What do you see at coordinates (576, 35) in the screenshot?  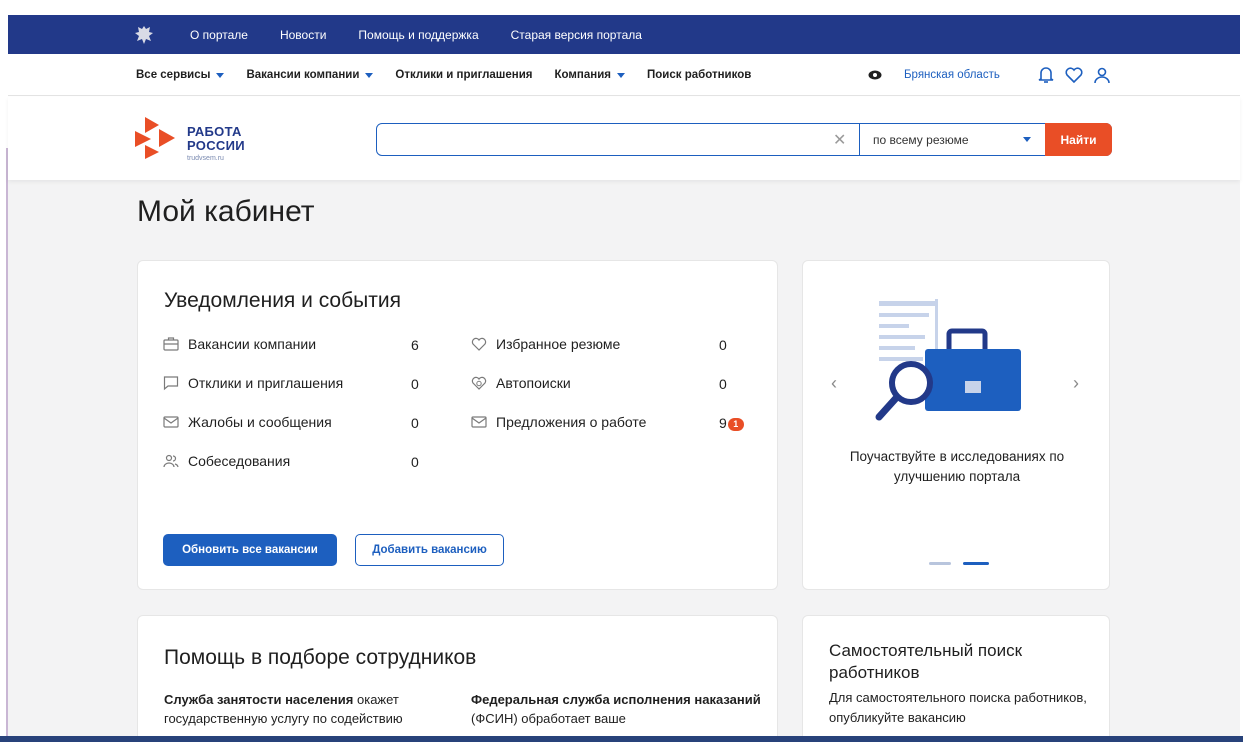 I see `top-link-old-version: Старая версия портала` at bounding box center [576, 35].